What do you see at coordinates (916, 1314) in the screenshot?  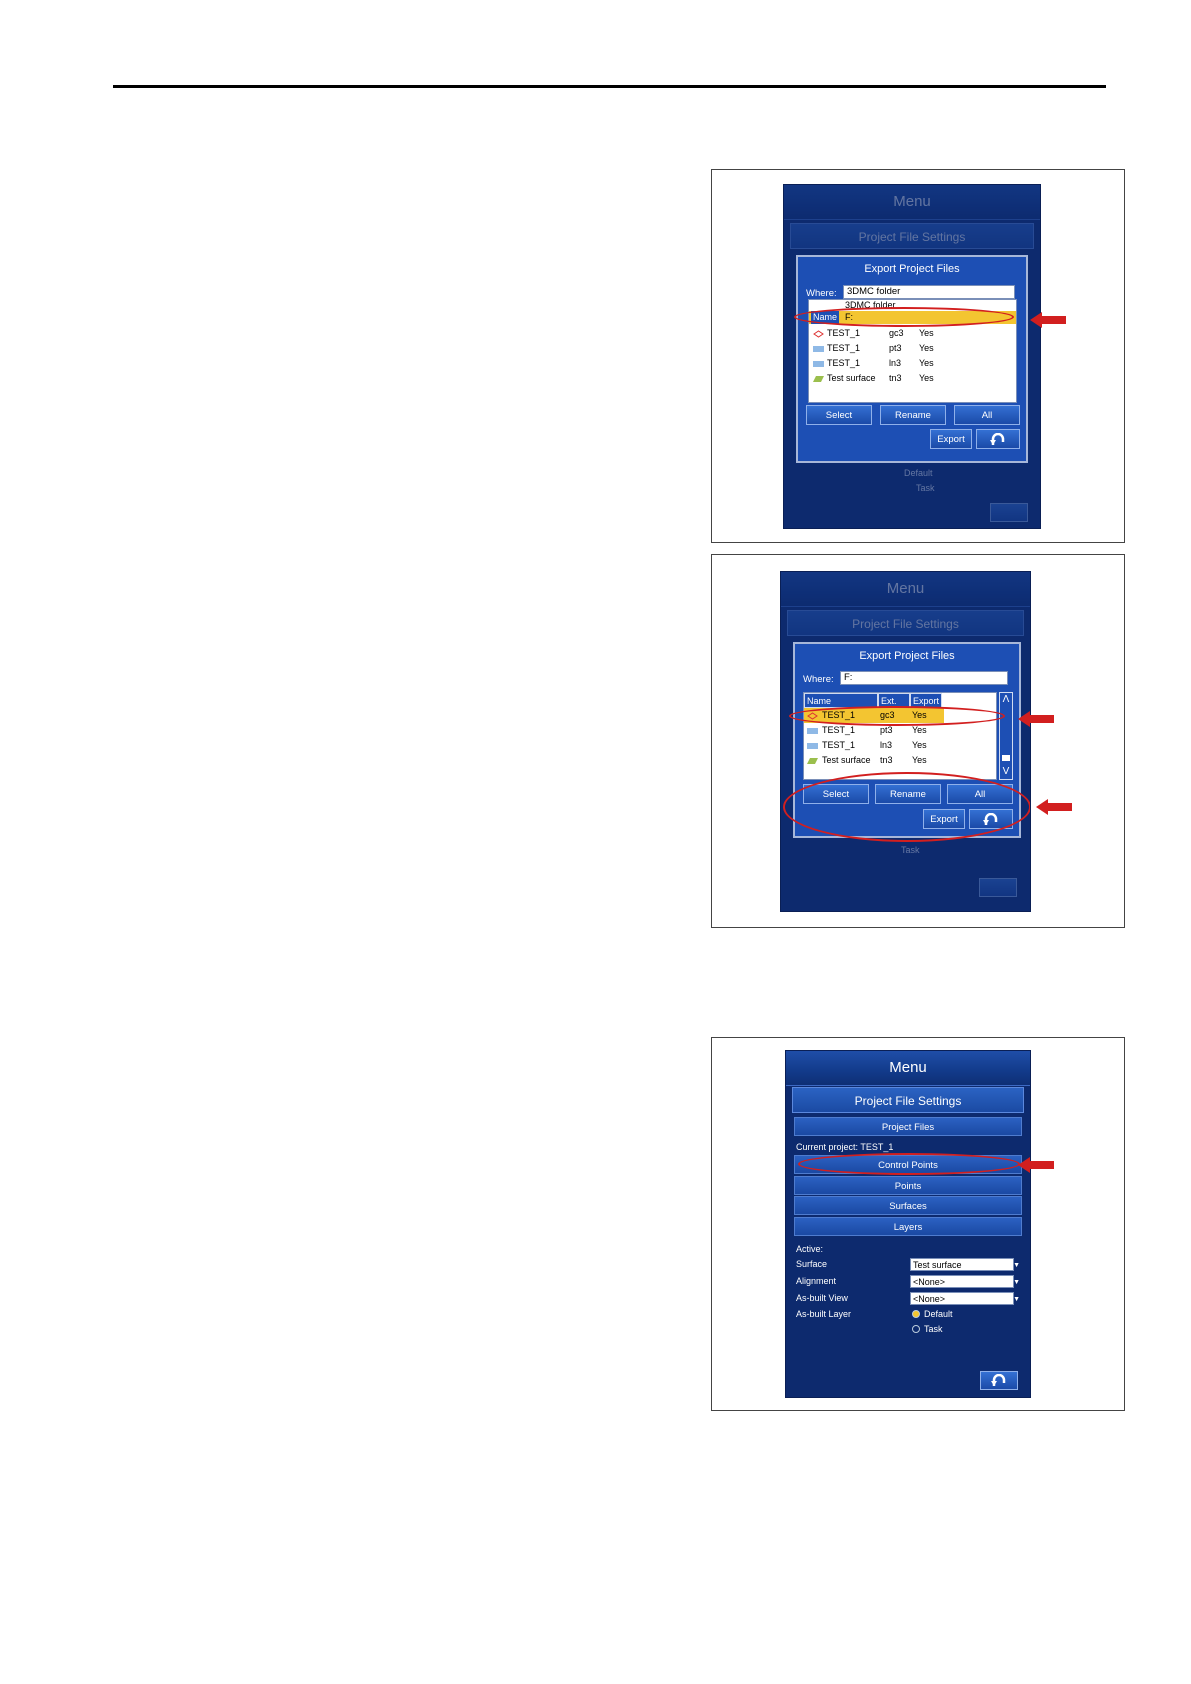 I see `radio-default` at bounding box center [916, 1314].